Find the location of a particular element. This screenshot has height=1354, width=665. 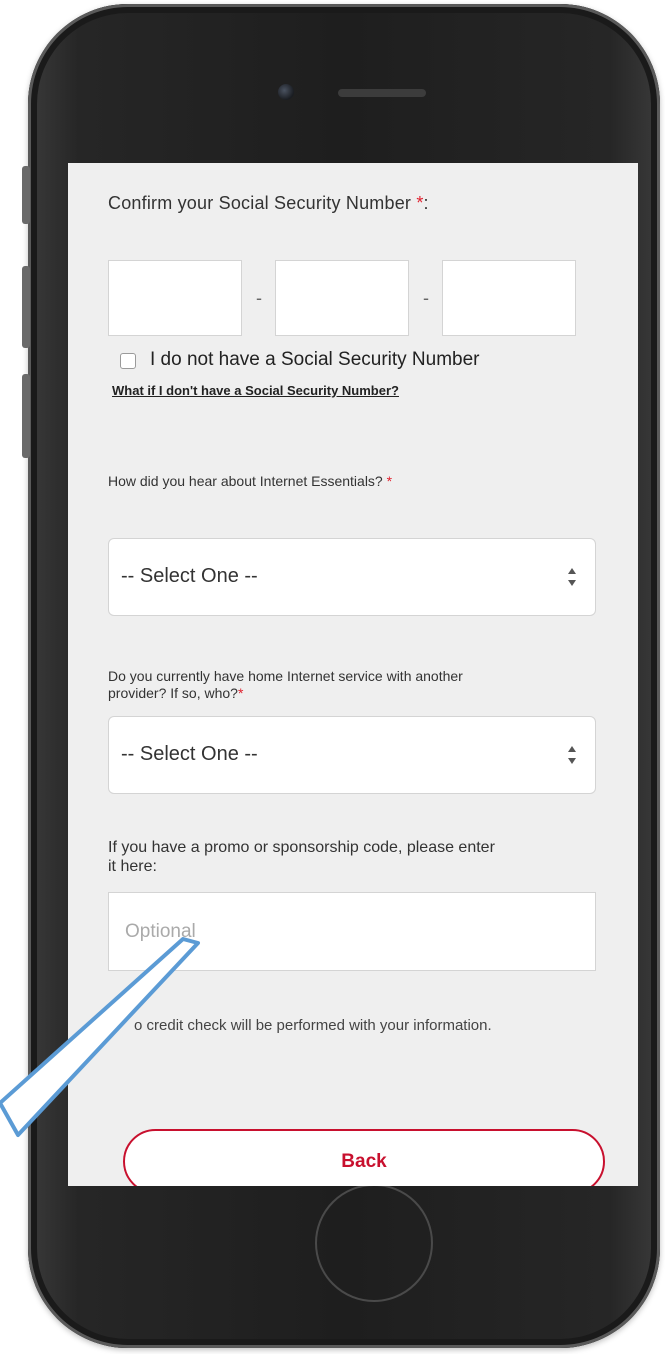

volume-up-button is located at coordinates (26, 307).